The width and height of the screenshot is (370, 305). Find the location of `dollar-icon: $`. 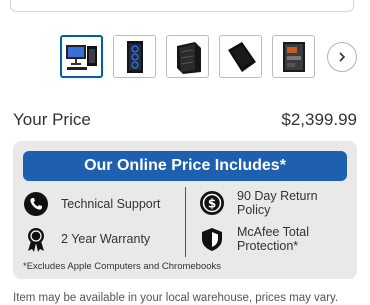

dollar-icon: $ is located at coordinates (212, 203).